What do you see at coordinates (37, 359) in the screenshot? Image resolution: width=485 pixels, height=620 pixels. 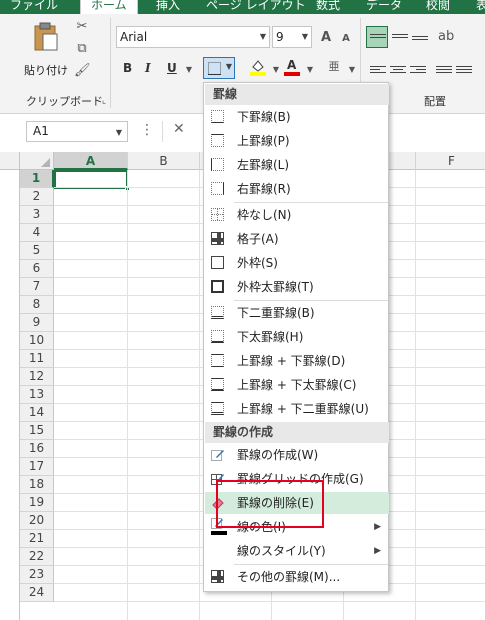 I see `row-header-11: 11` at bounding box center [37, 359].